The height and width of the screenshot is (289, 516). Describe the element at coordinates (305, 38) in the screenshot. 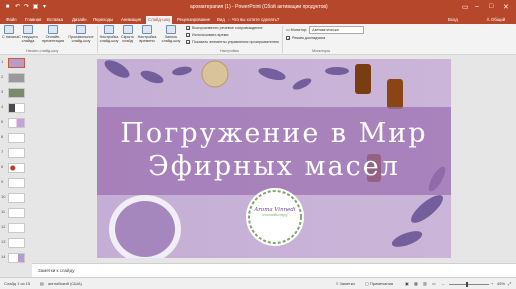

I see `presenter-view-checkbox: ✓ Режим докладчика` at that location.